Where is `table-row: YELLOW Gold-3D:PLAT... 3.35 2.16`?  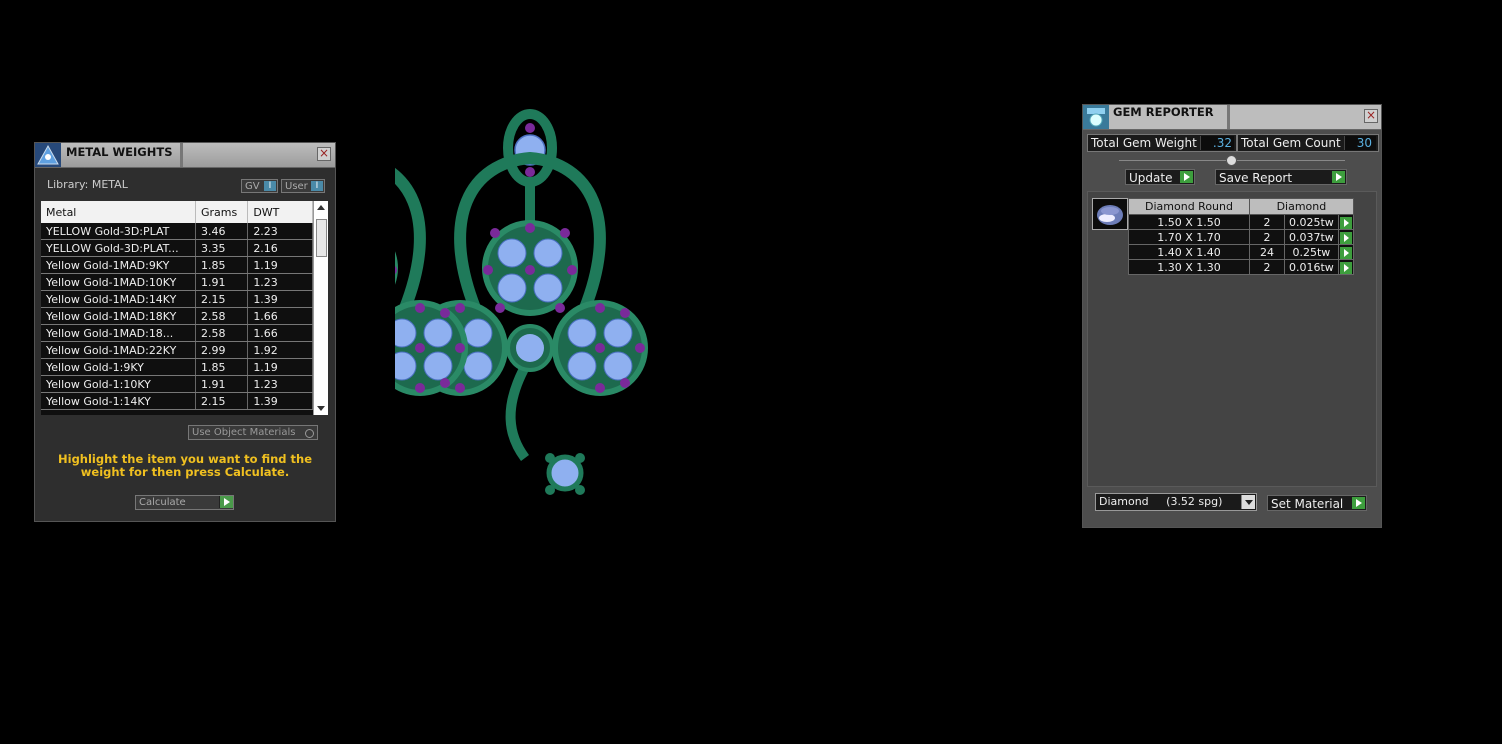 table-row: YELLOW Gold-3D:PLAT... 3.35 2.16 is located at coordinates (177, 248).